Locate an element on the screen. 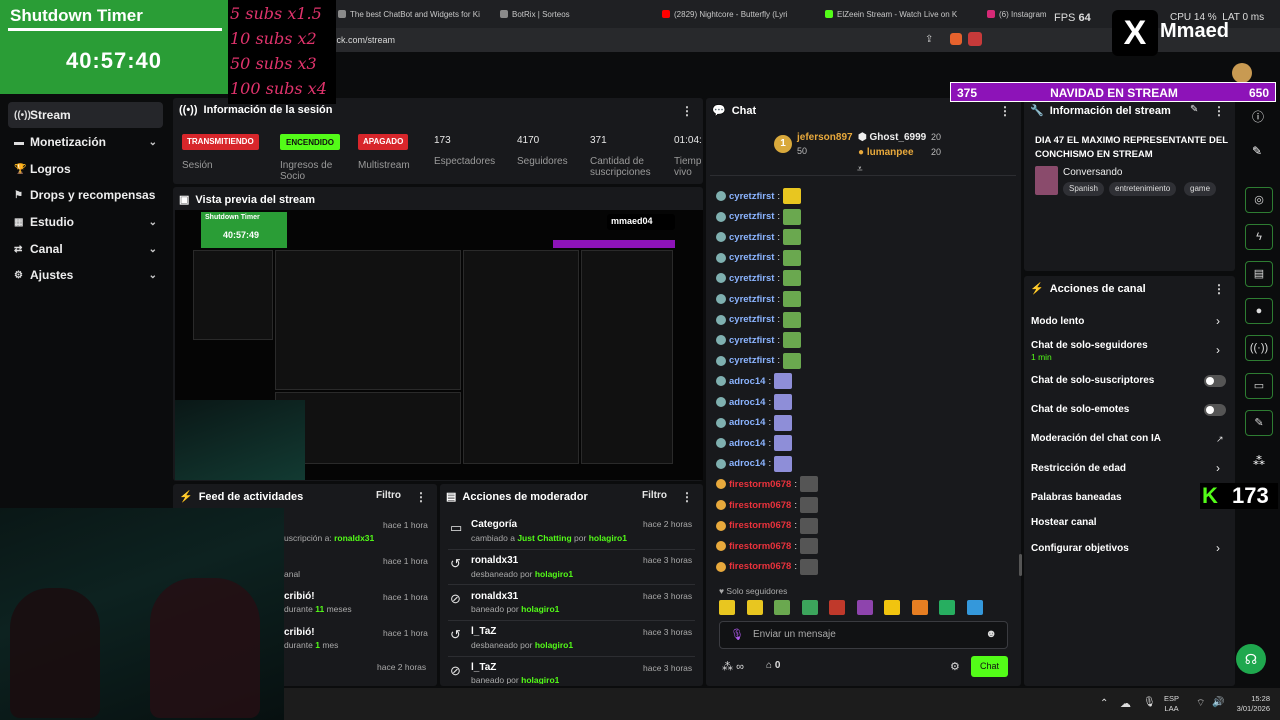 The width and height of the screenshot is (1280, 720). share-icon: ⇪ is located at coordinates (929, 39).